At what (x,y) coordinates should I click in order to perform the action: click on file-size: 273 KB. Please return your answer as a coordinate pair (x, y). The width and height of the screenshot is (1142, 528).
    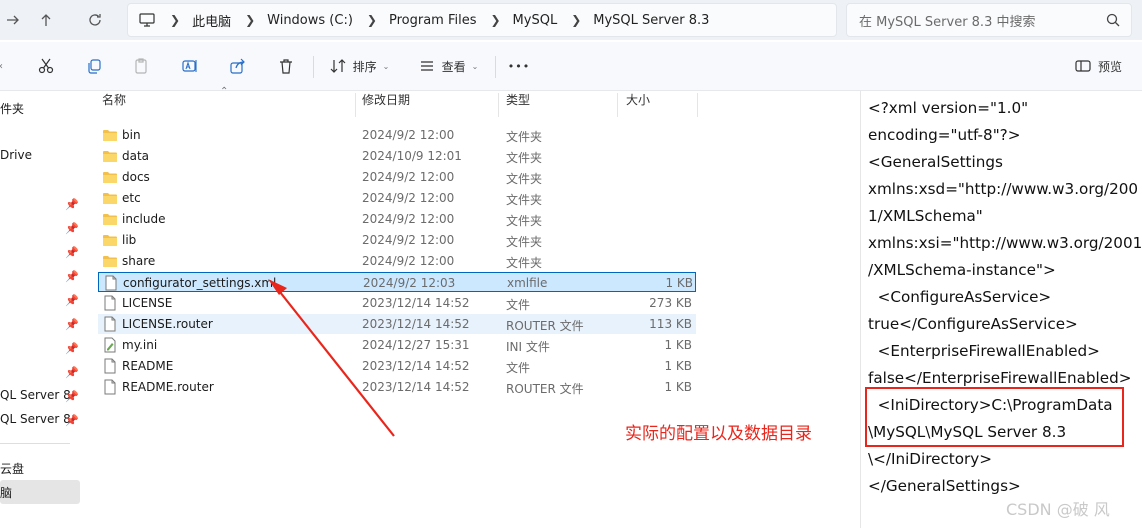
    Looking at the image, I should click on (670, 303).